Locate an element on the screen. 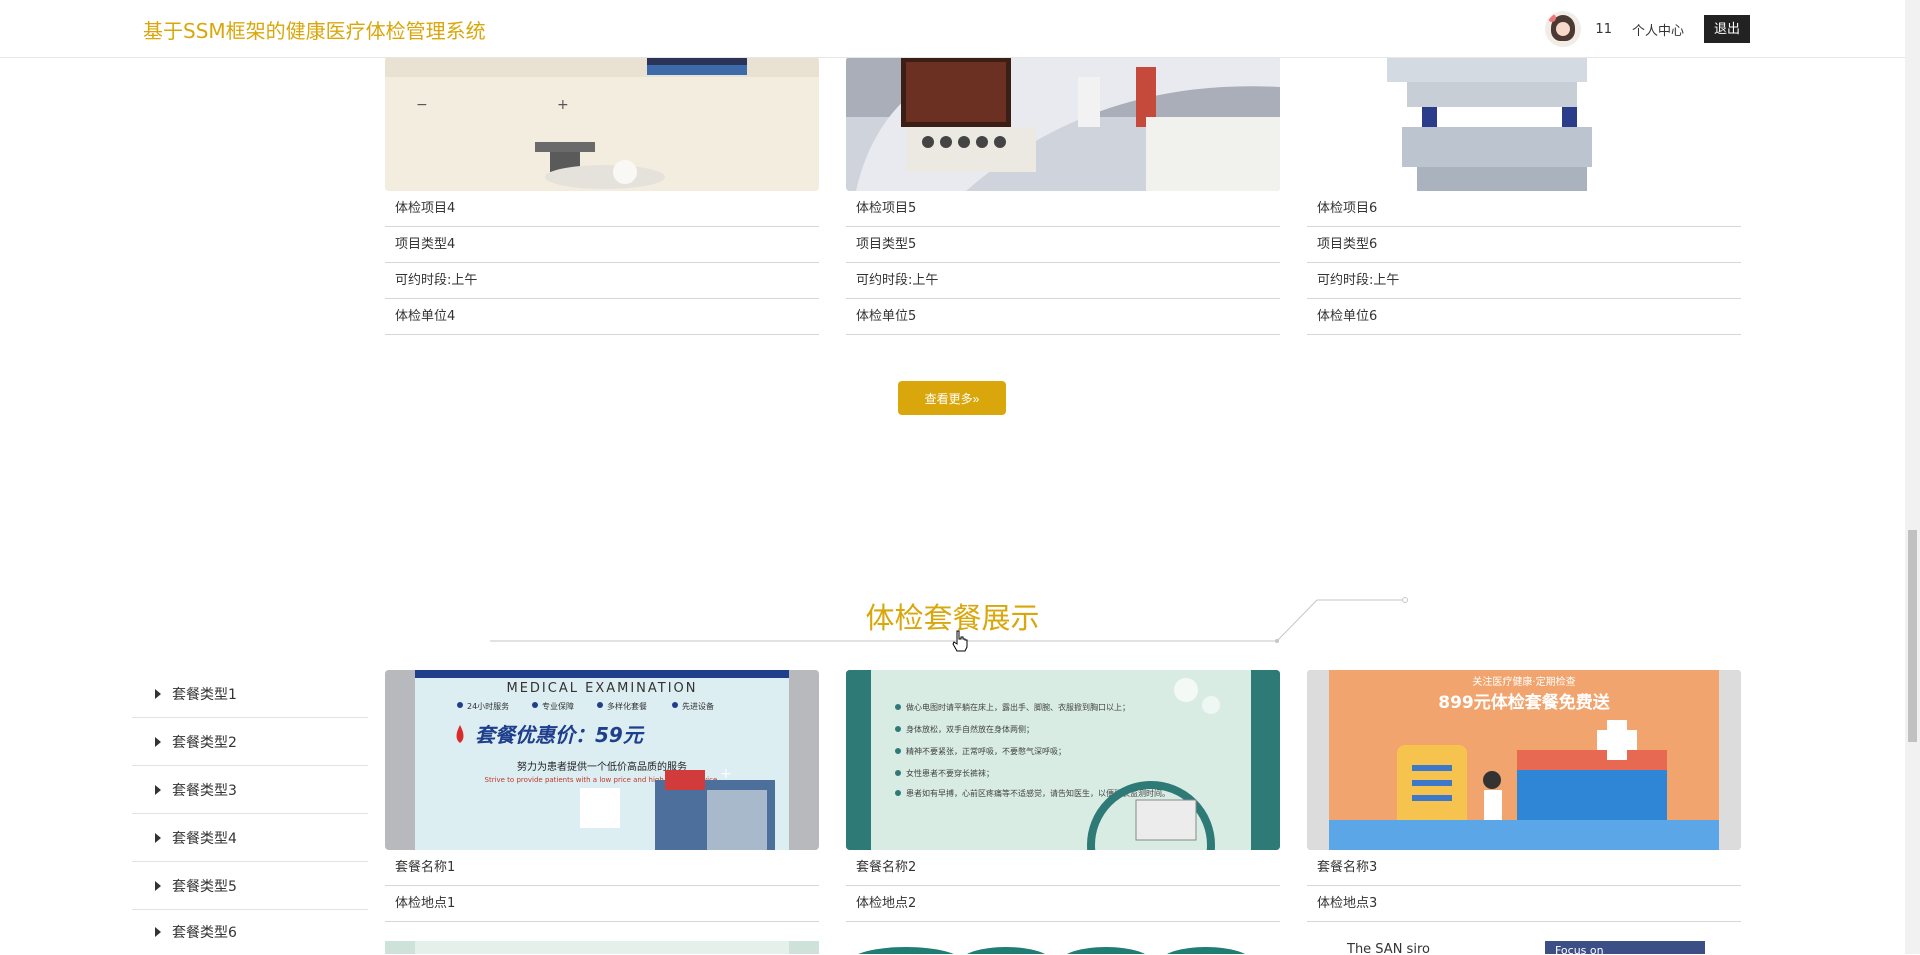  project-card-6: 体检项目6 项目类型6 可约时段:上午 体检单位6 is located at coordinates (1524, 196).